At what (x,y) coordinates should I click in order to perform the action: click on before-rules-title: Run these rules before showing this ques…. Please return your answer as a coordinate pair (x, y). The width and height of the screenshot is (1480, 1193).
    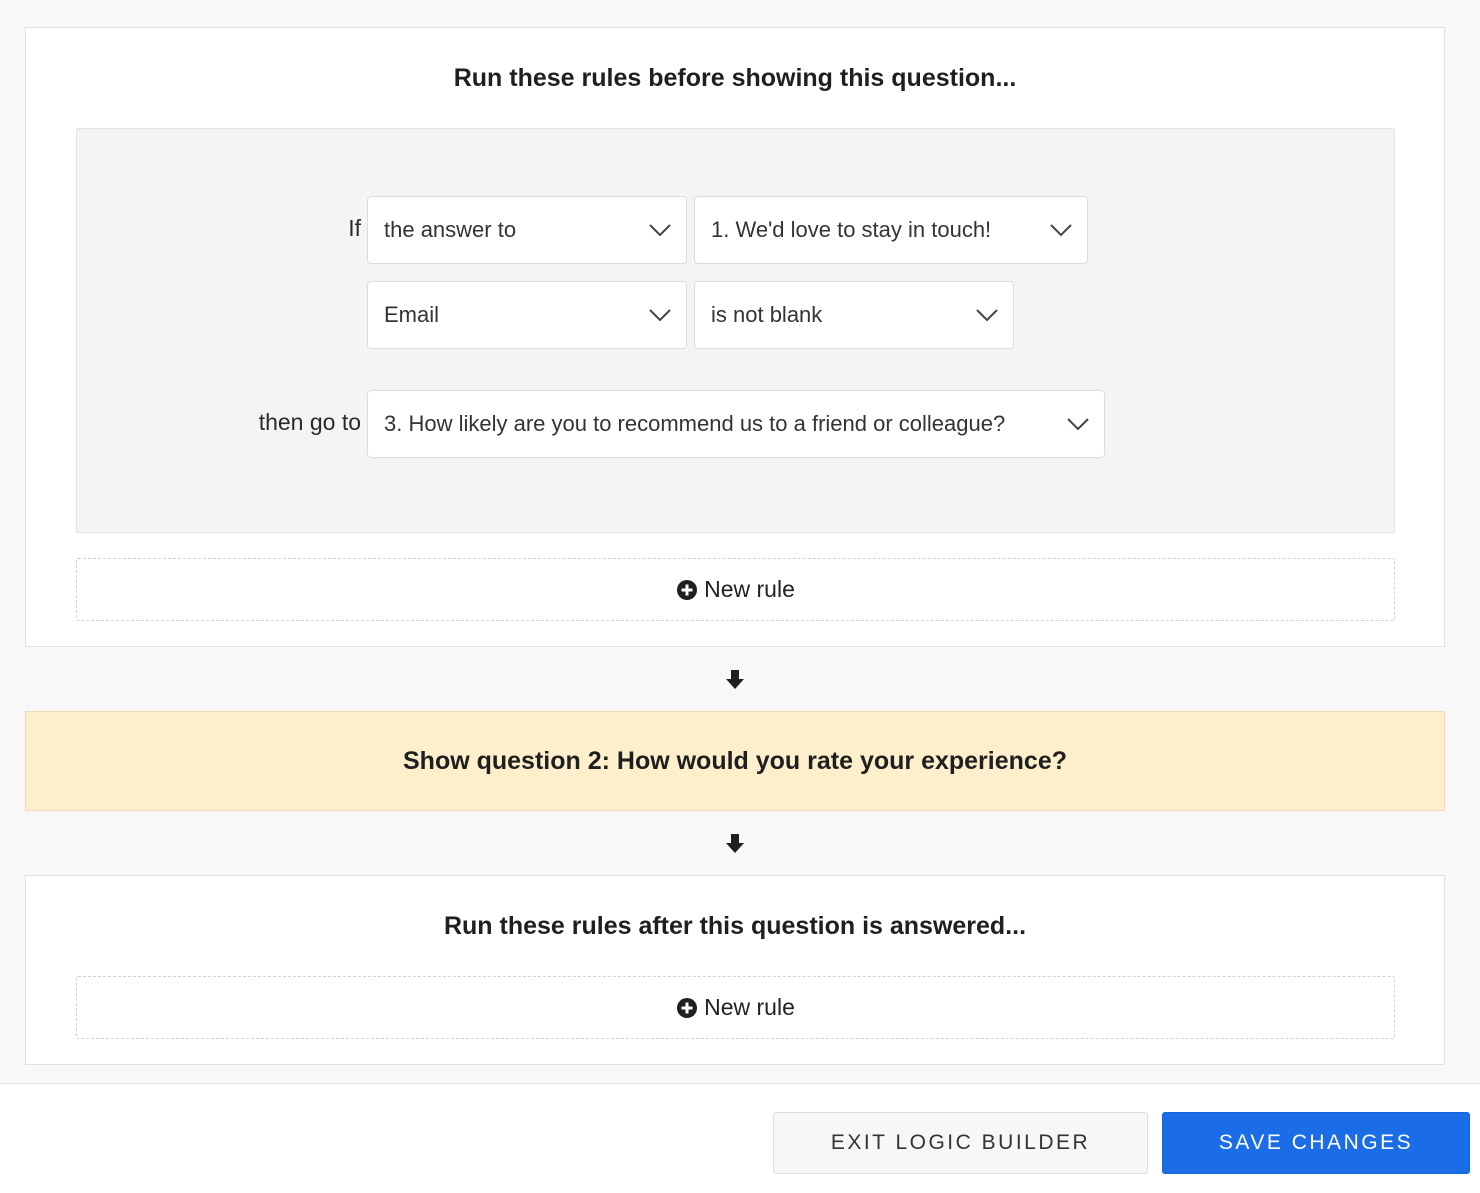
    Looking at the image, I should click on (735, 78).